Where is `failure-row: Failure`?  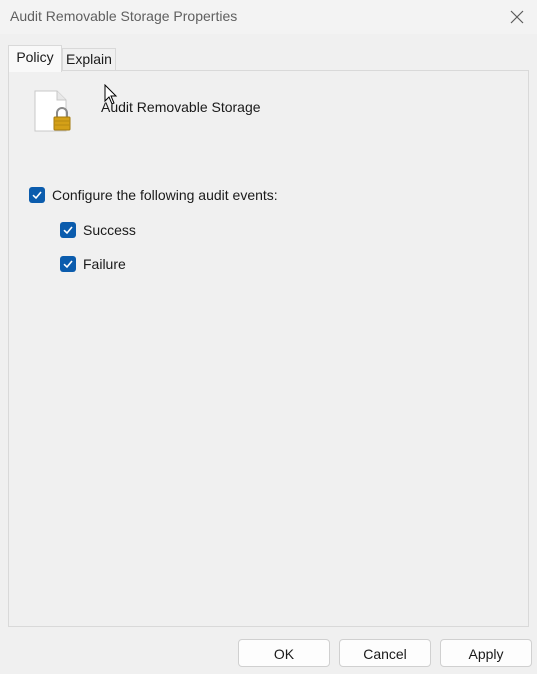
failure-row: Failure is located at coordinates (93, 264).